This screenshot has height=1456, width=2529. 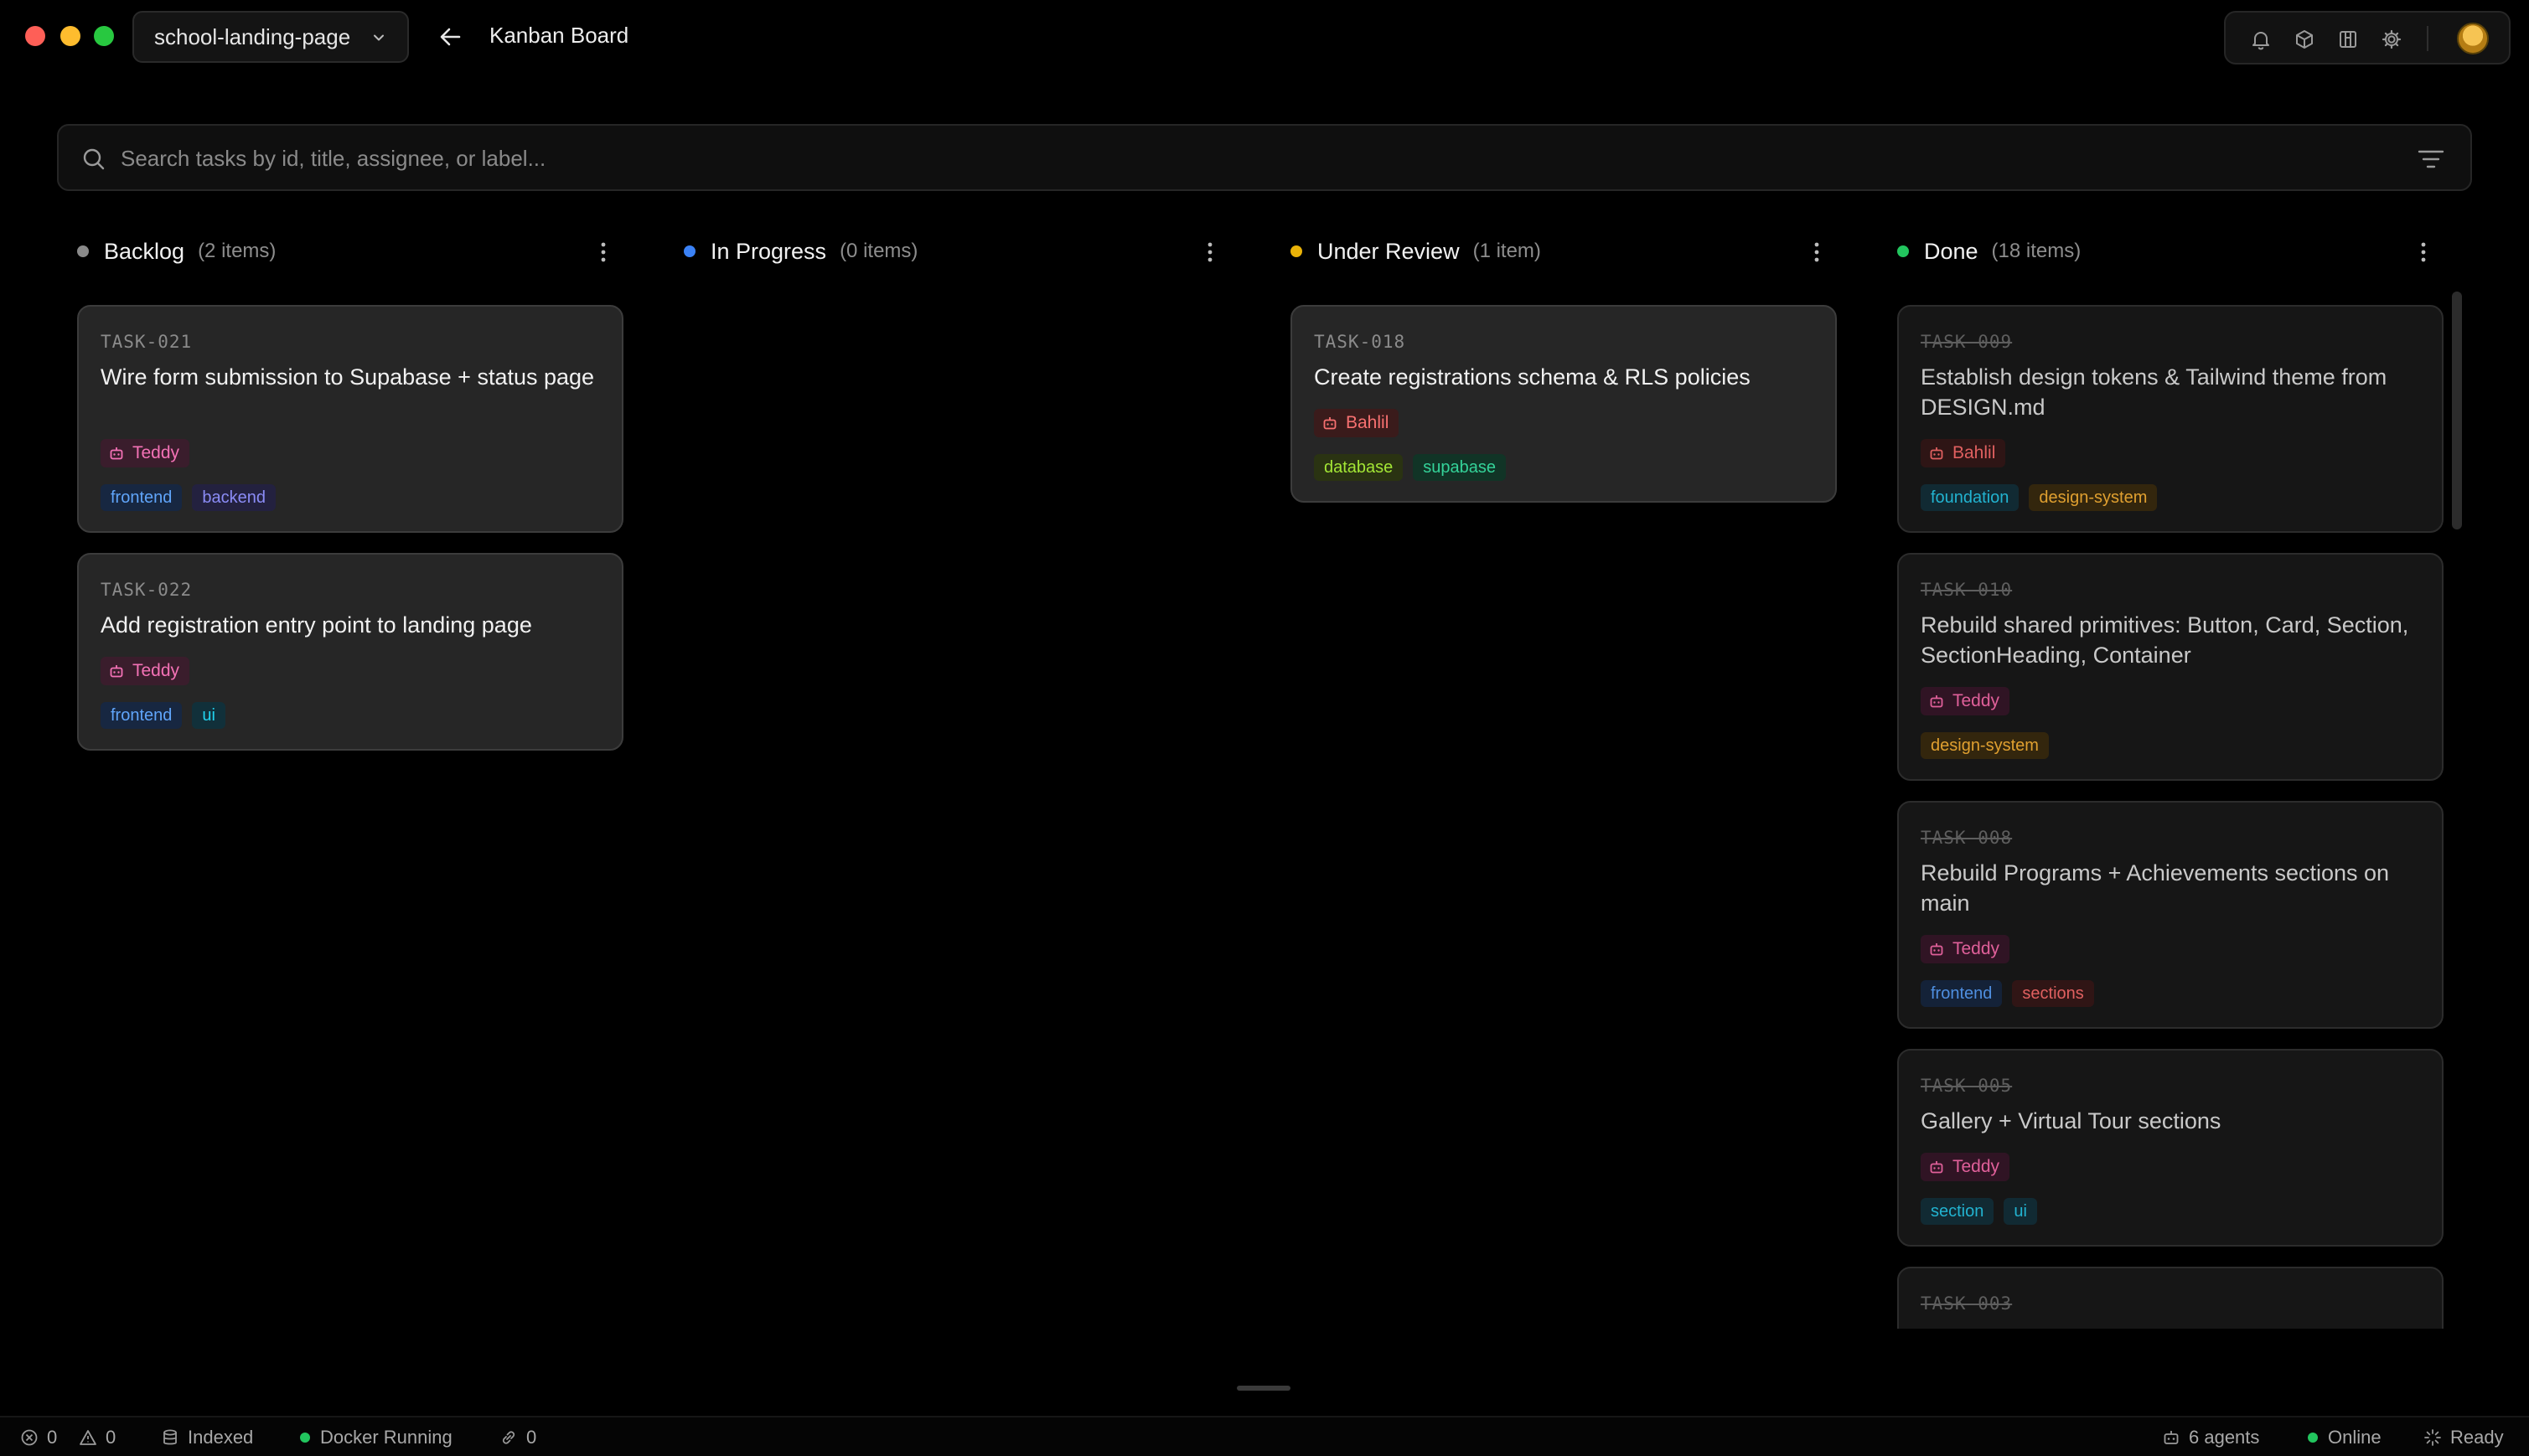 I want to click on label-list: frontend ui, so click(x=163, y=715).